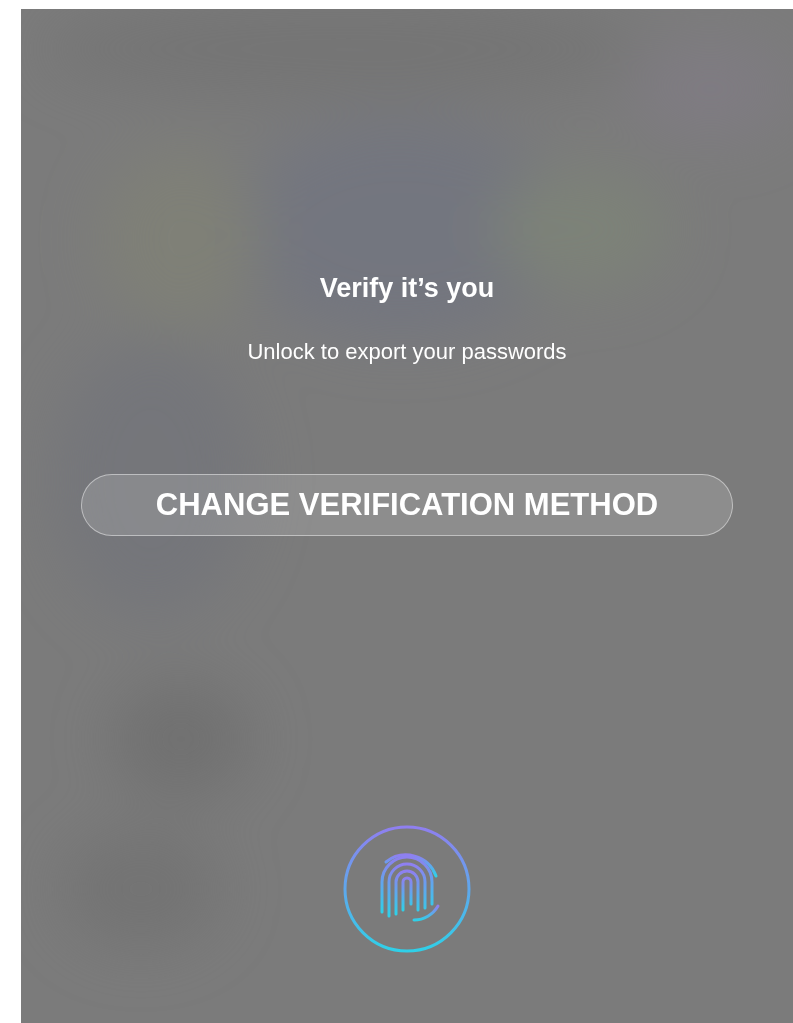 The width and height of the screenshot is (793, 1023). Describe the element at coordinates (407, 352) in the screenshot. I see `dialog-subtitle: Unlock to export your passwords` at that location.